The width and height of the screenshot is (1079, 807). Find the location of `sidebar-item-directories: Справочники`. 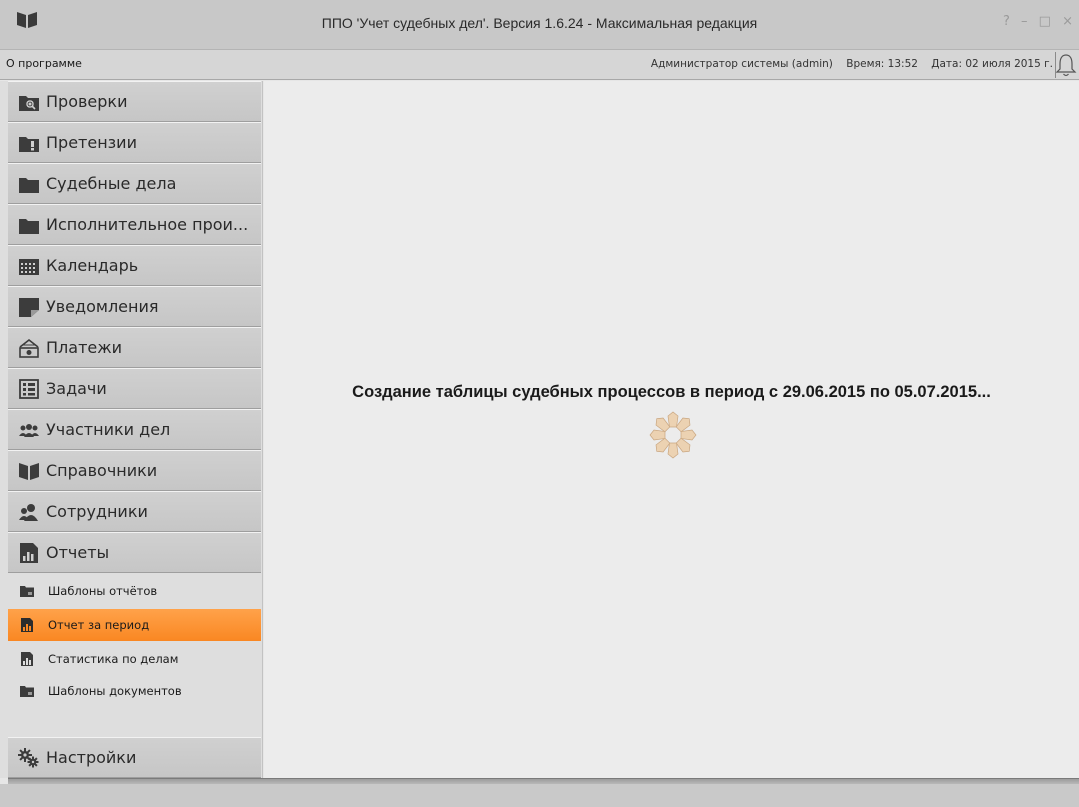

sidebar-item-directories: Справочники is located at coordinates (134, 470).